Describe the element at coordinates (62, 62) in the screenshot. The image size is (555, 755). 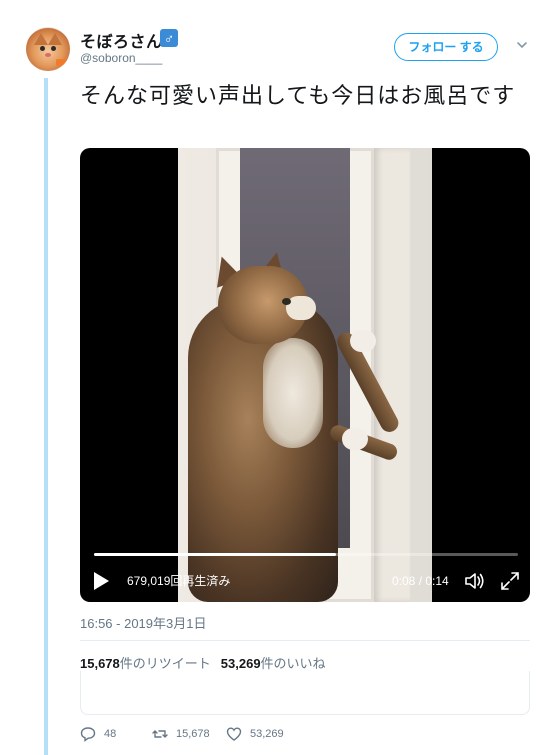
I see `avatar-badge` at that location.